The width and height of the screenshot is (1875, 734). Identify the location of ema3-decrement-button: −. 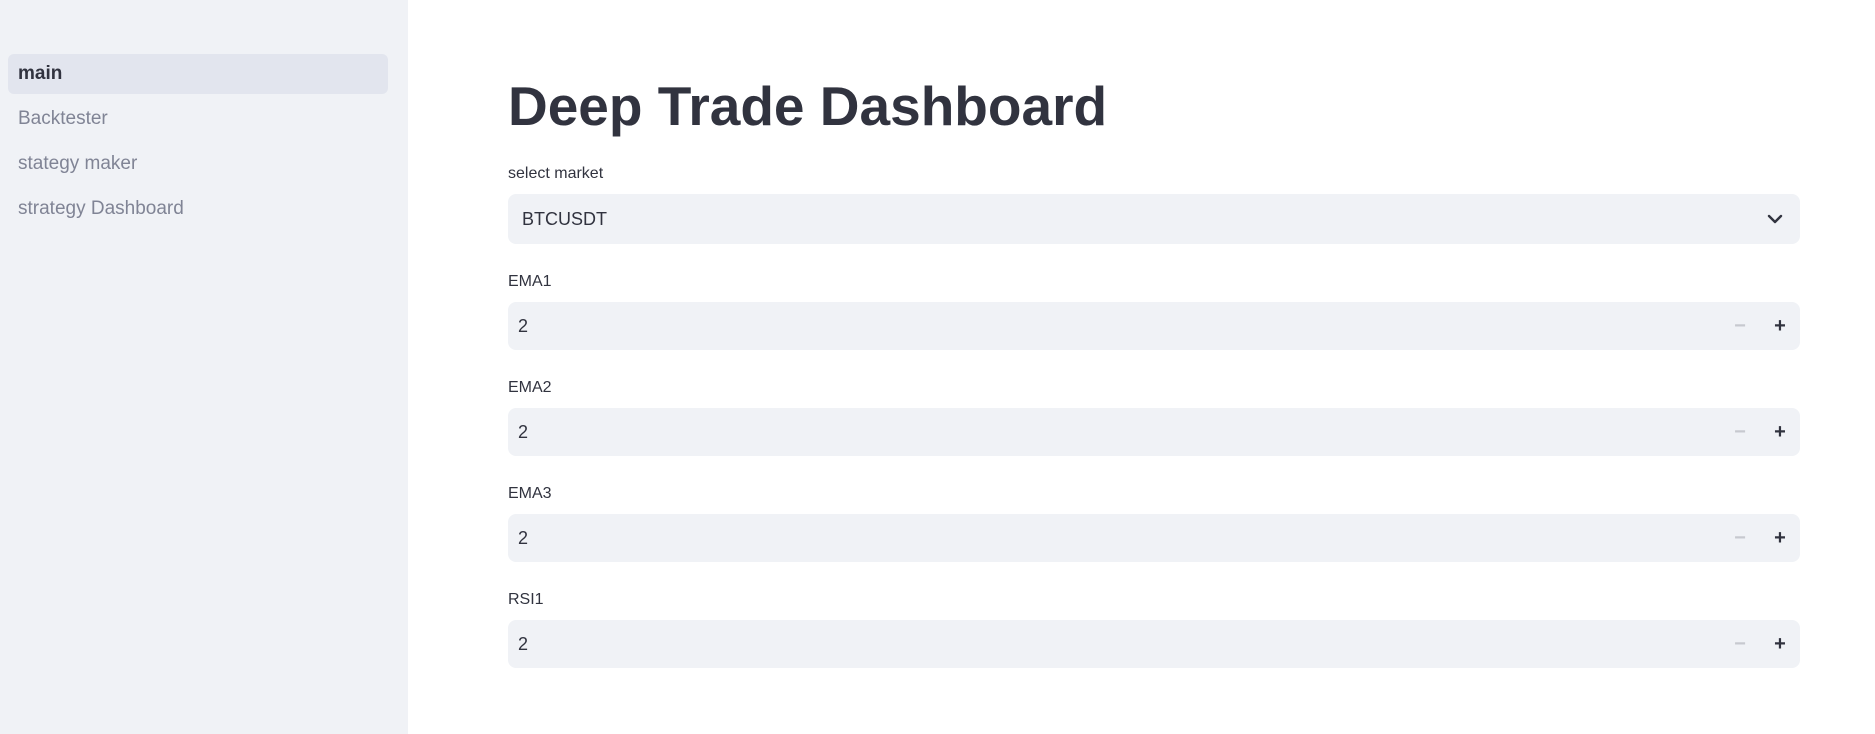
(1740, 538).